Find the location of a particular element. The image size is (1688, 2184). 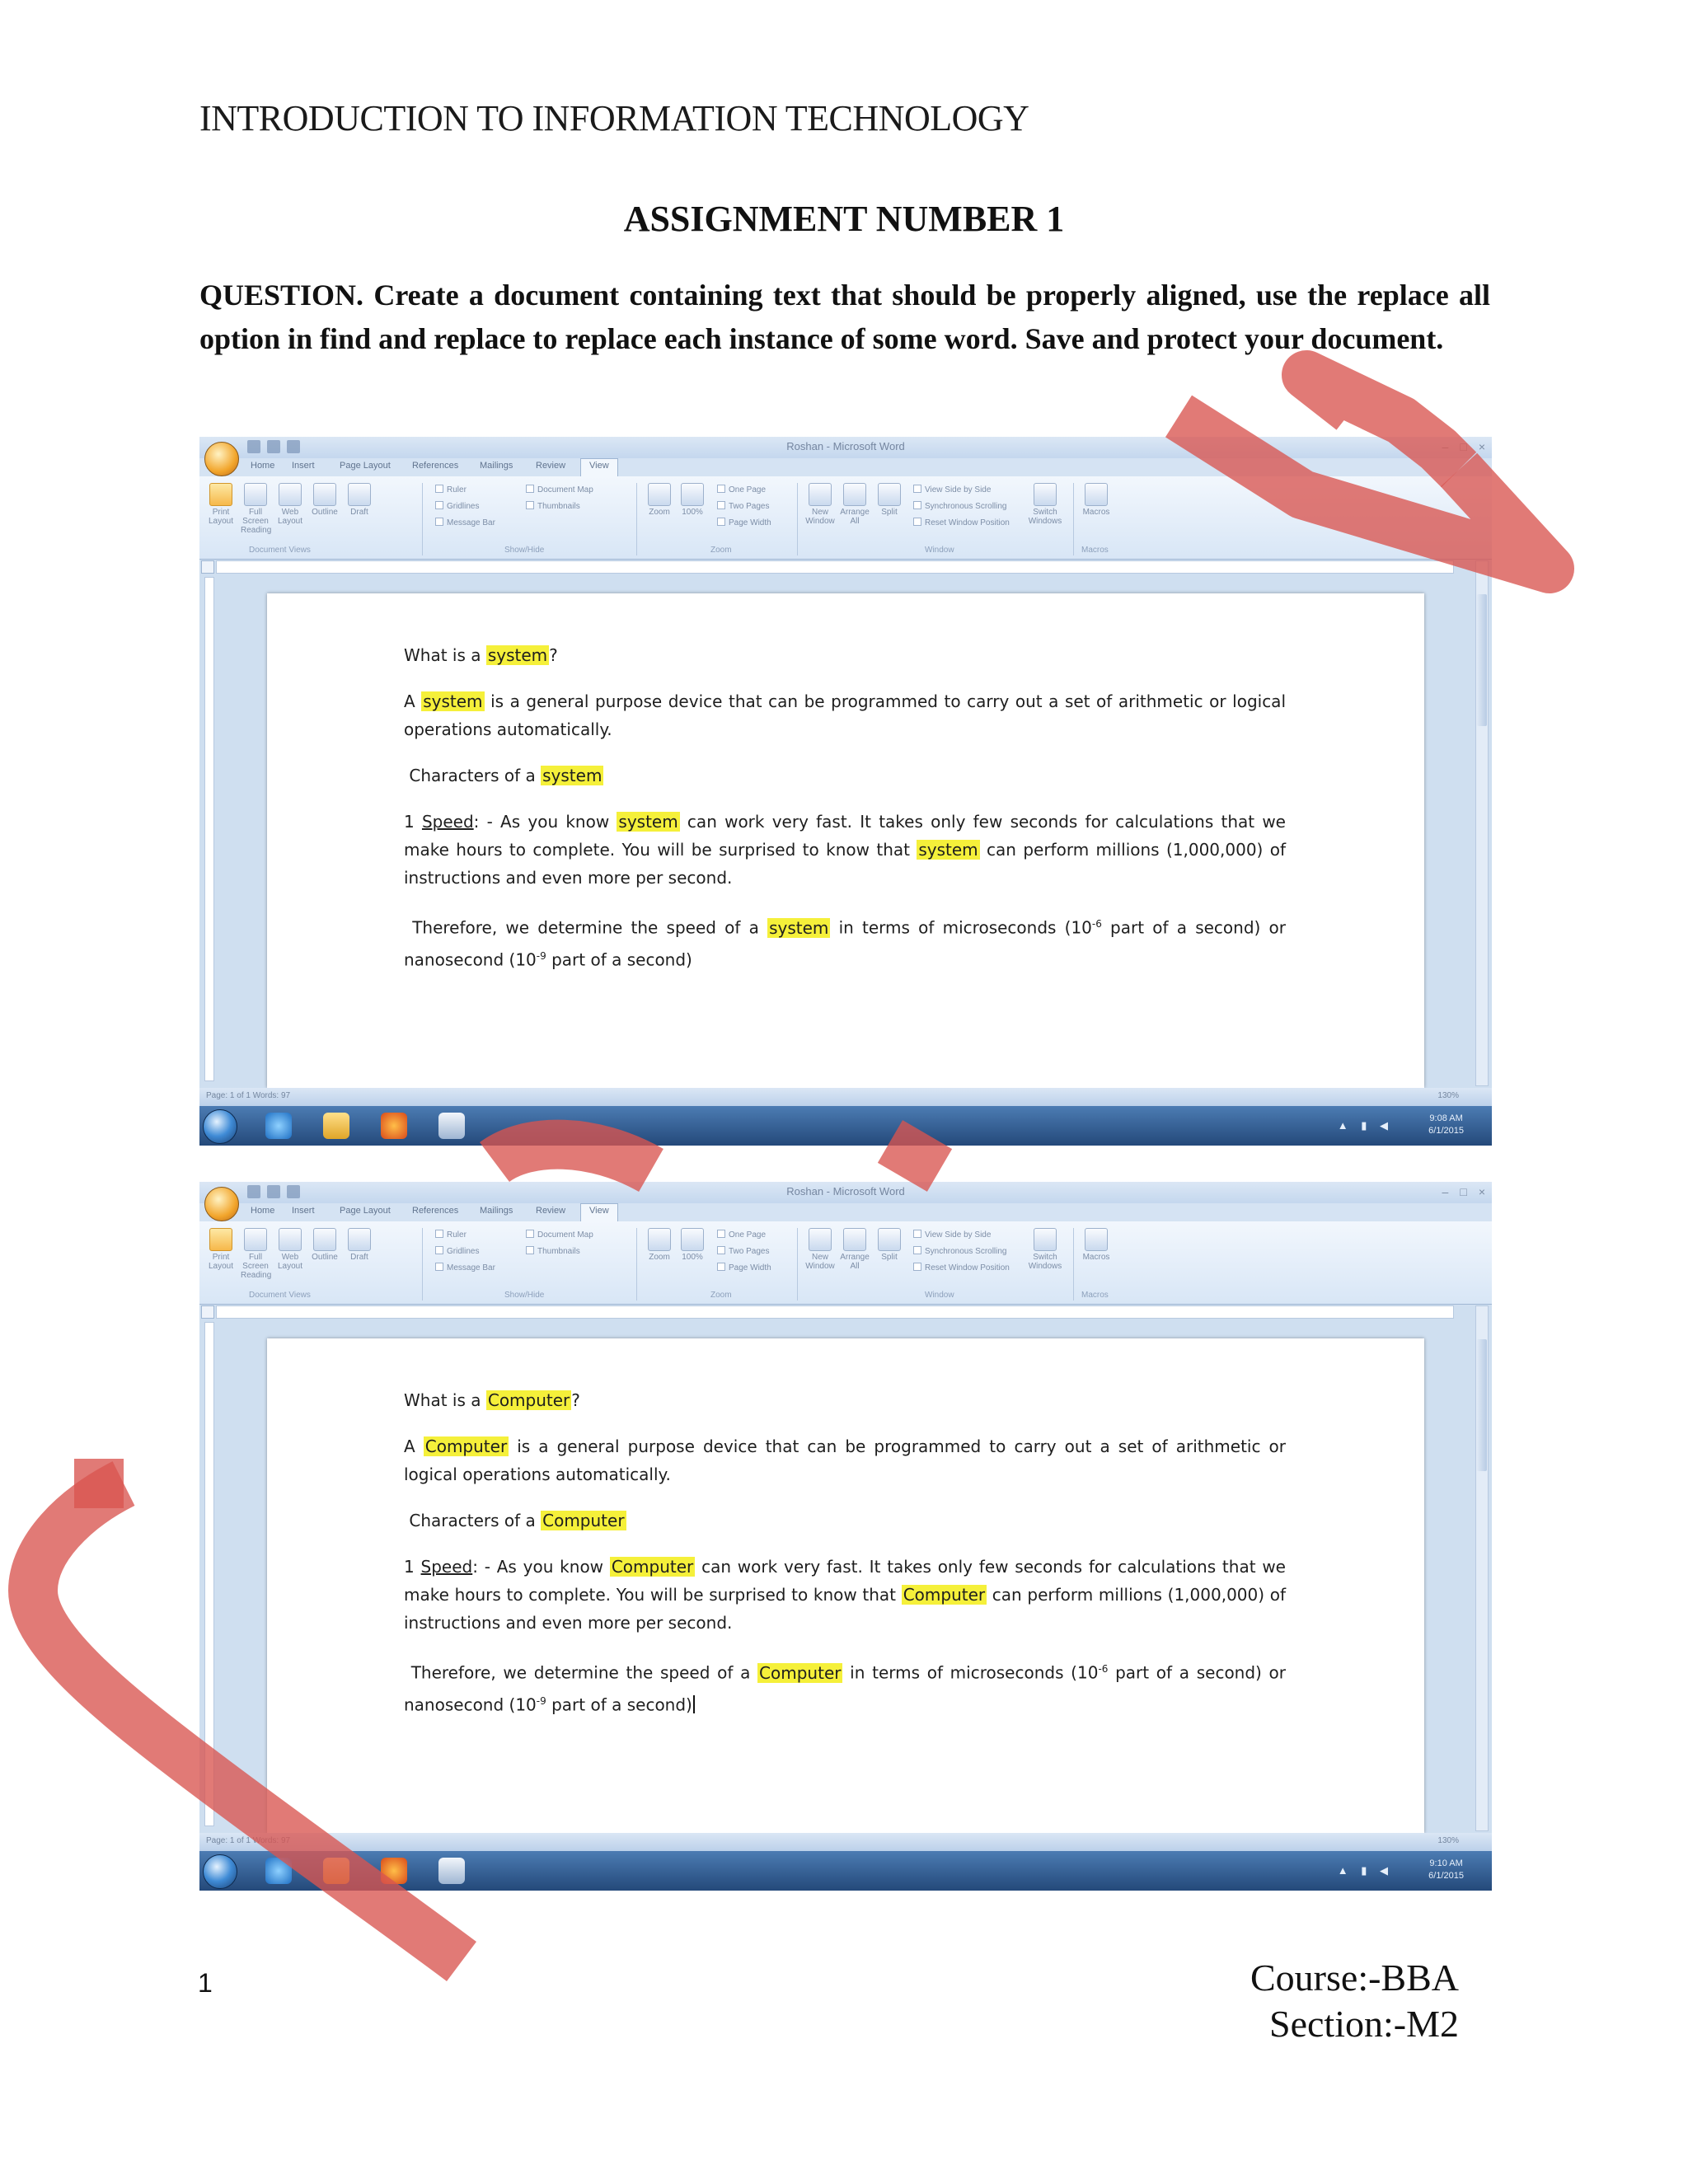

zoom-icon is located at coordinates (659, 1239).